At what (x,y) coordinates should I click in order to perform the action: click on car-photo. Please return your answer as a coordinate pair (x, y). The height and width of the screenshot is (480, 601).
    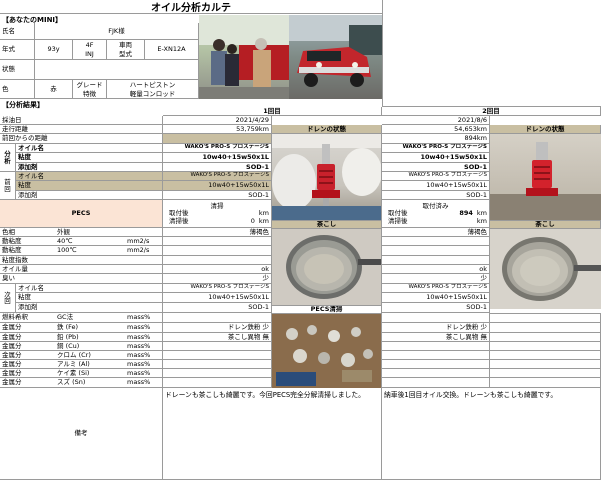
    Looking at the image, I should click on (335, 57).